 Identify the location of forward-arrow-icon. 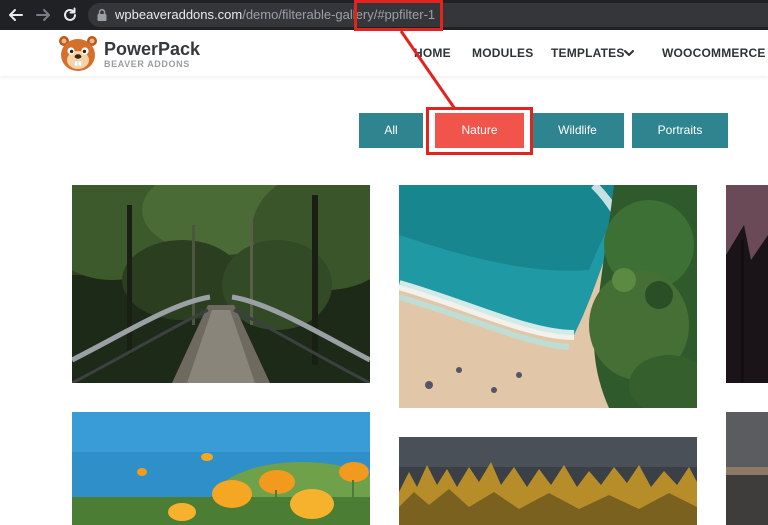
(43, 15).